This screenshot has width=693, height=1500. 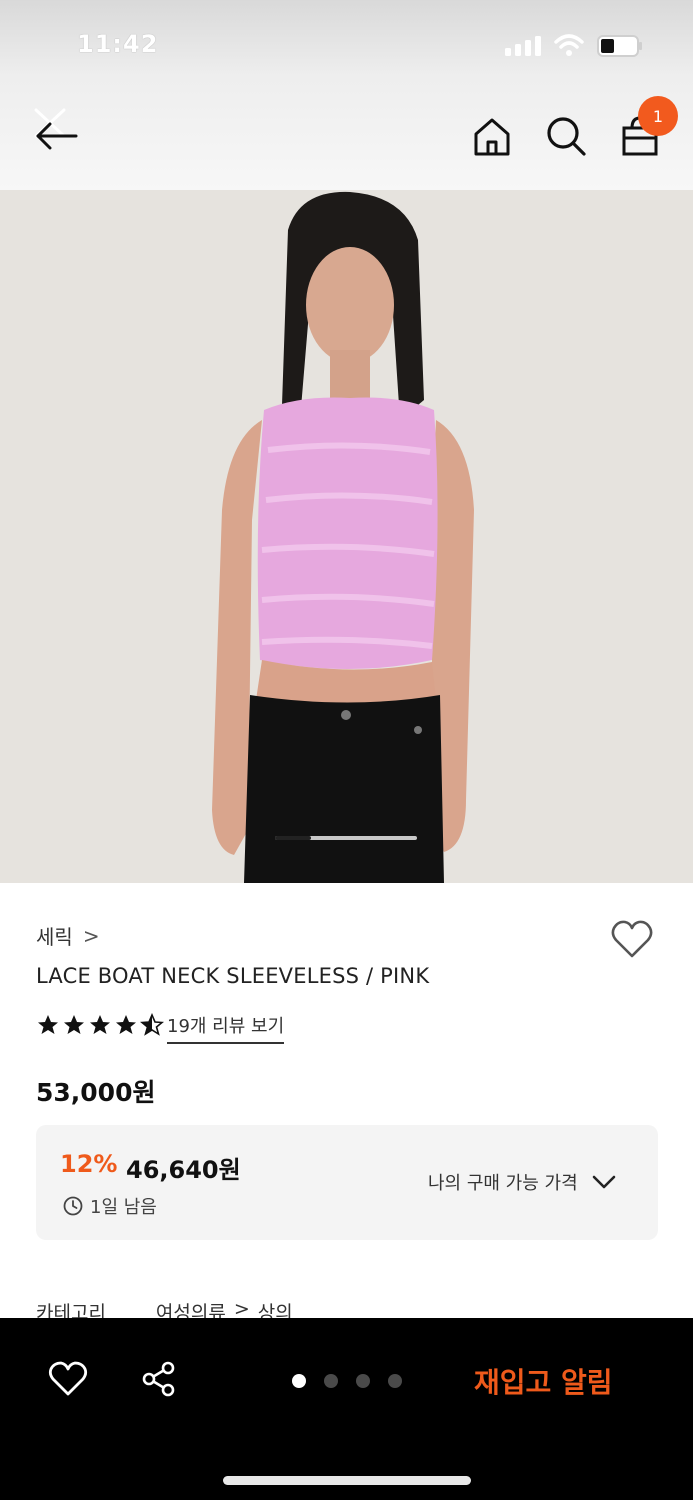 I want to click on my-price-toggle: 나의 구매 가능 가격, so click(x=523, y=1182).